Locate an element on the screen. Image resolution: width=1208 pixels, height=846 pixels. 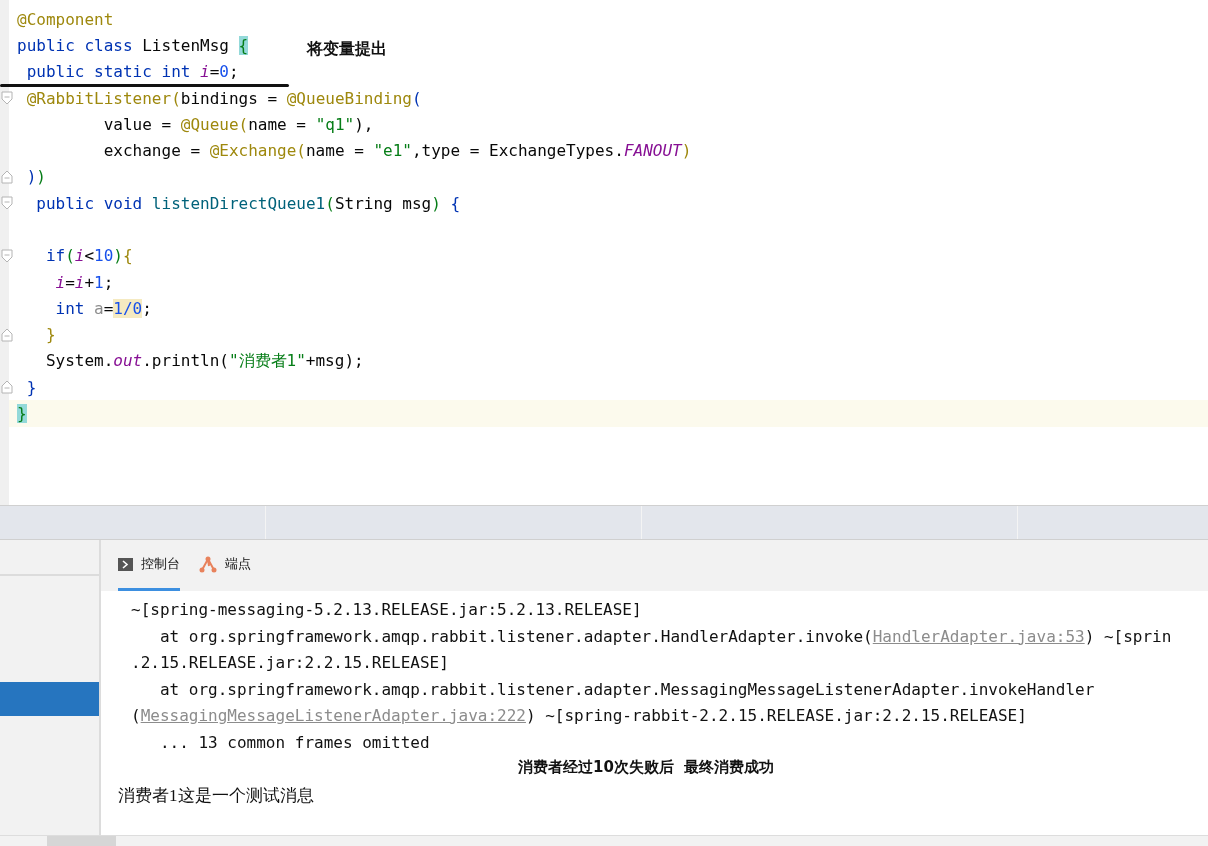
code-line: i=i+1; is located at coordinates (84, 282).